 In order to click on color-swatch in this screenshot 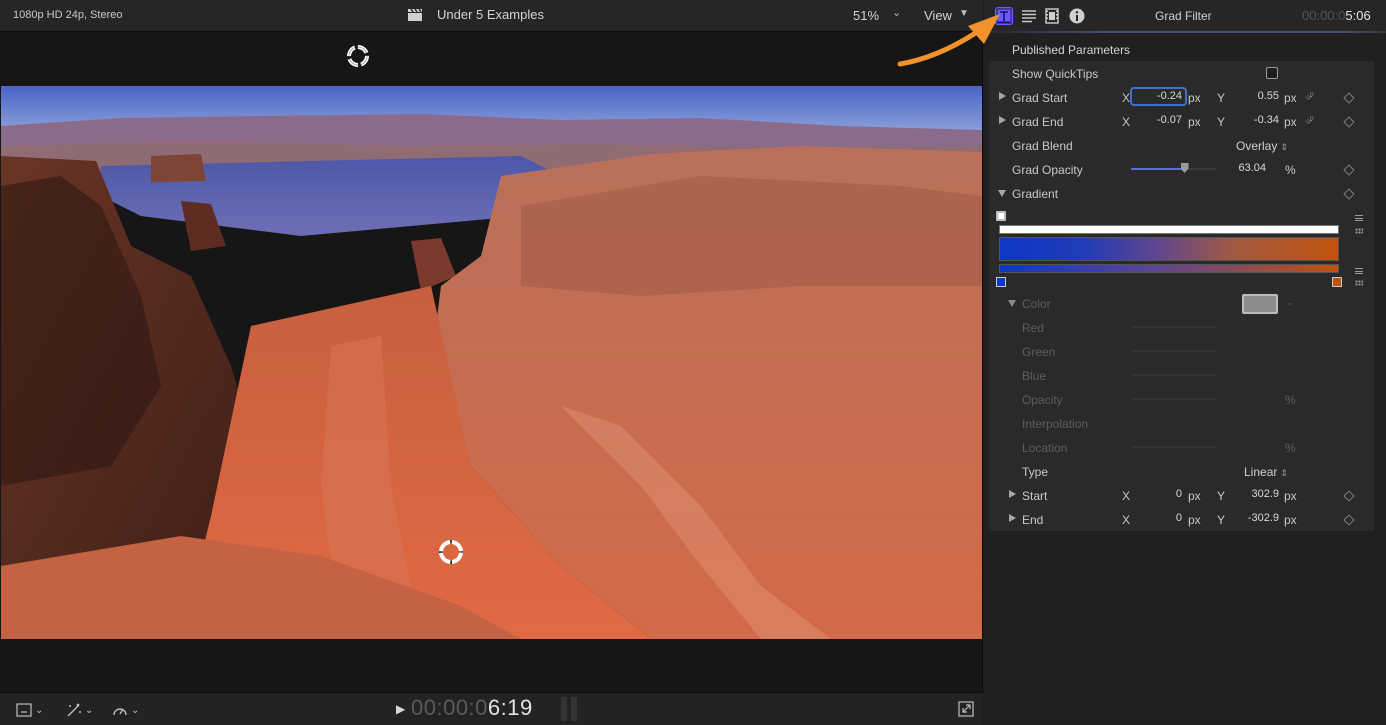, I will do `click(1260, 304)`.